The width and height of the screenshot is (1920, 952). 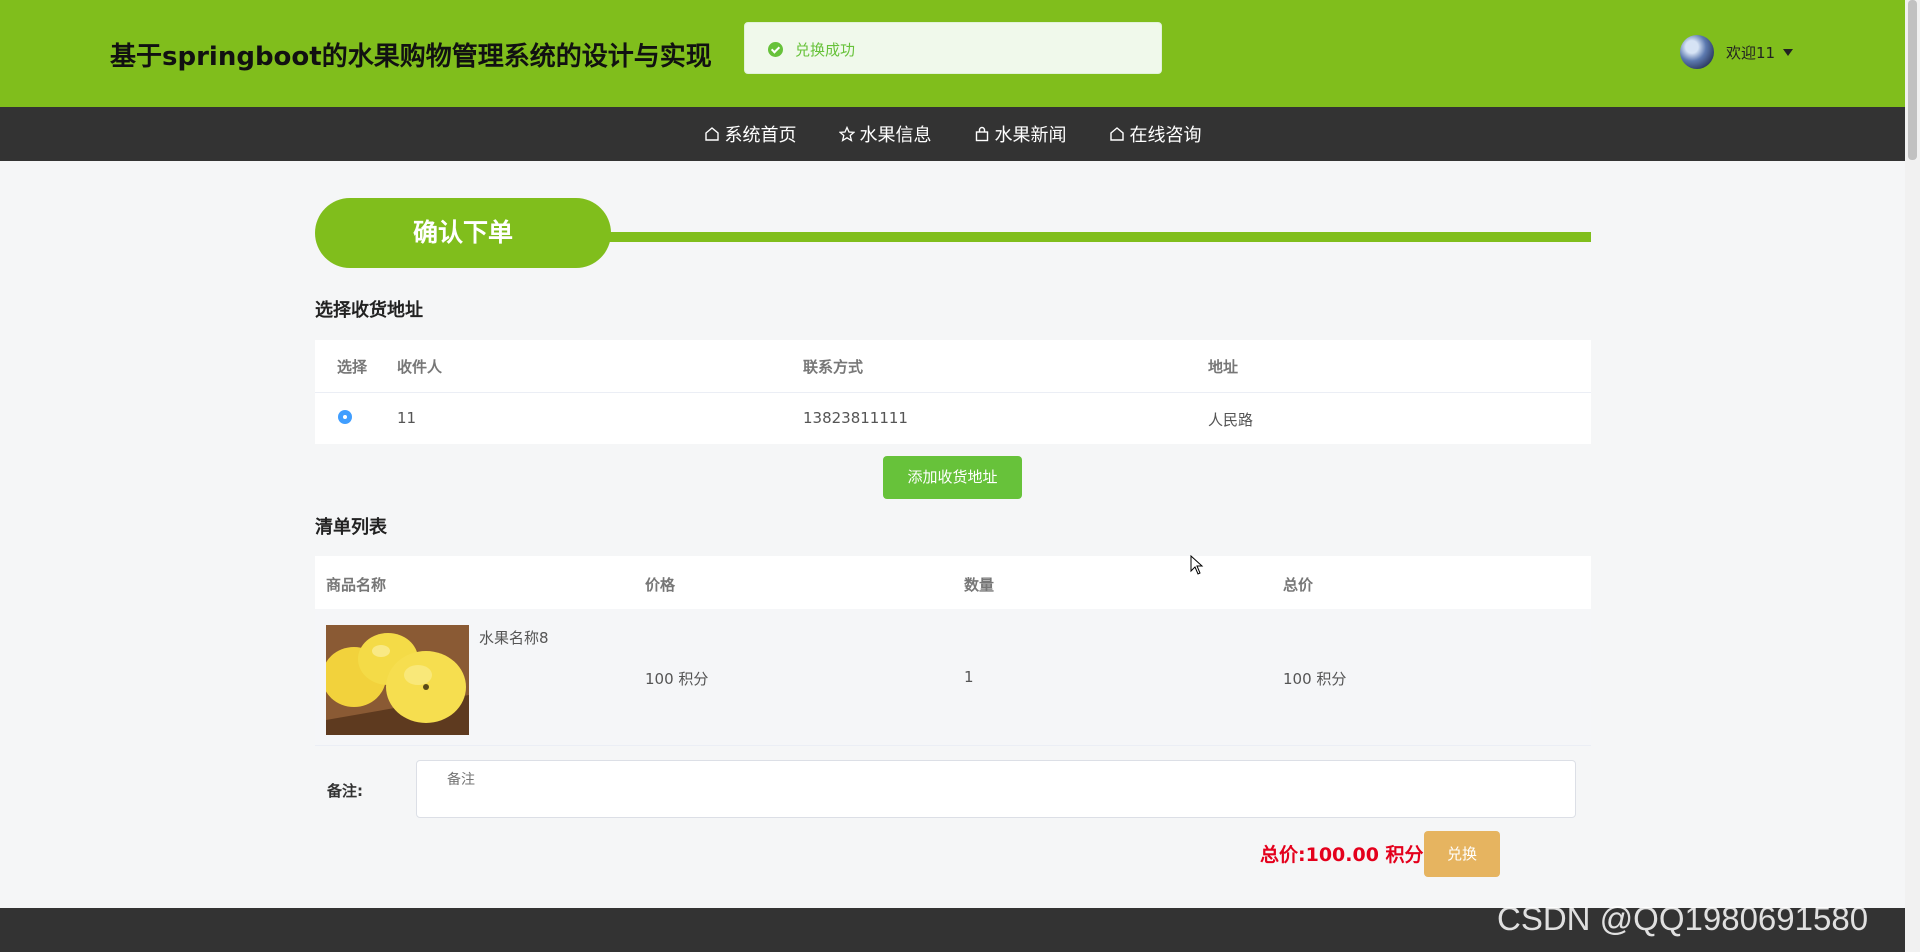 I want to click on header-bar: 基于springboot的水果购物管理系统的设计与实现 兑换成功 欢迎11, so click(x=952, y=53).